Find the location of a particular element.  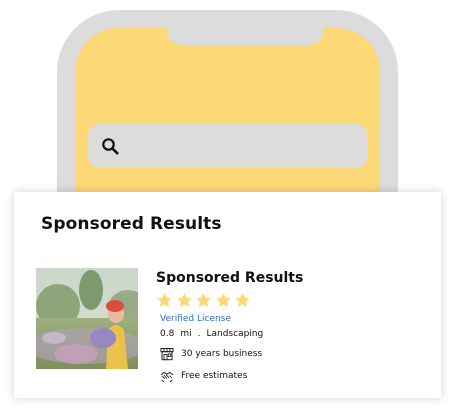

storefront-icon is located at coordinates (167, 353).